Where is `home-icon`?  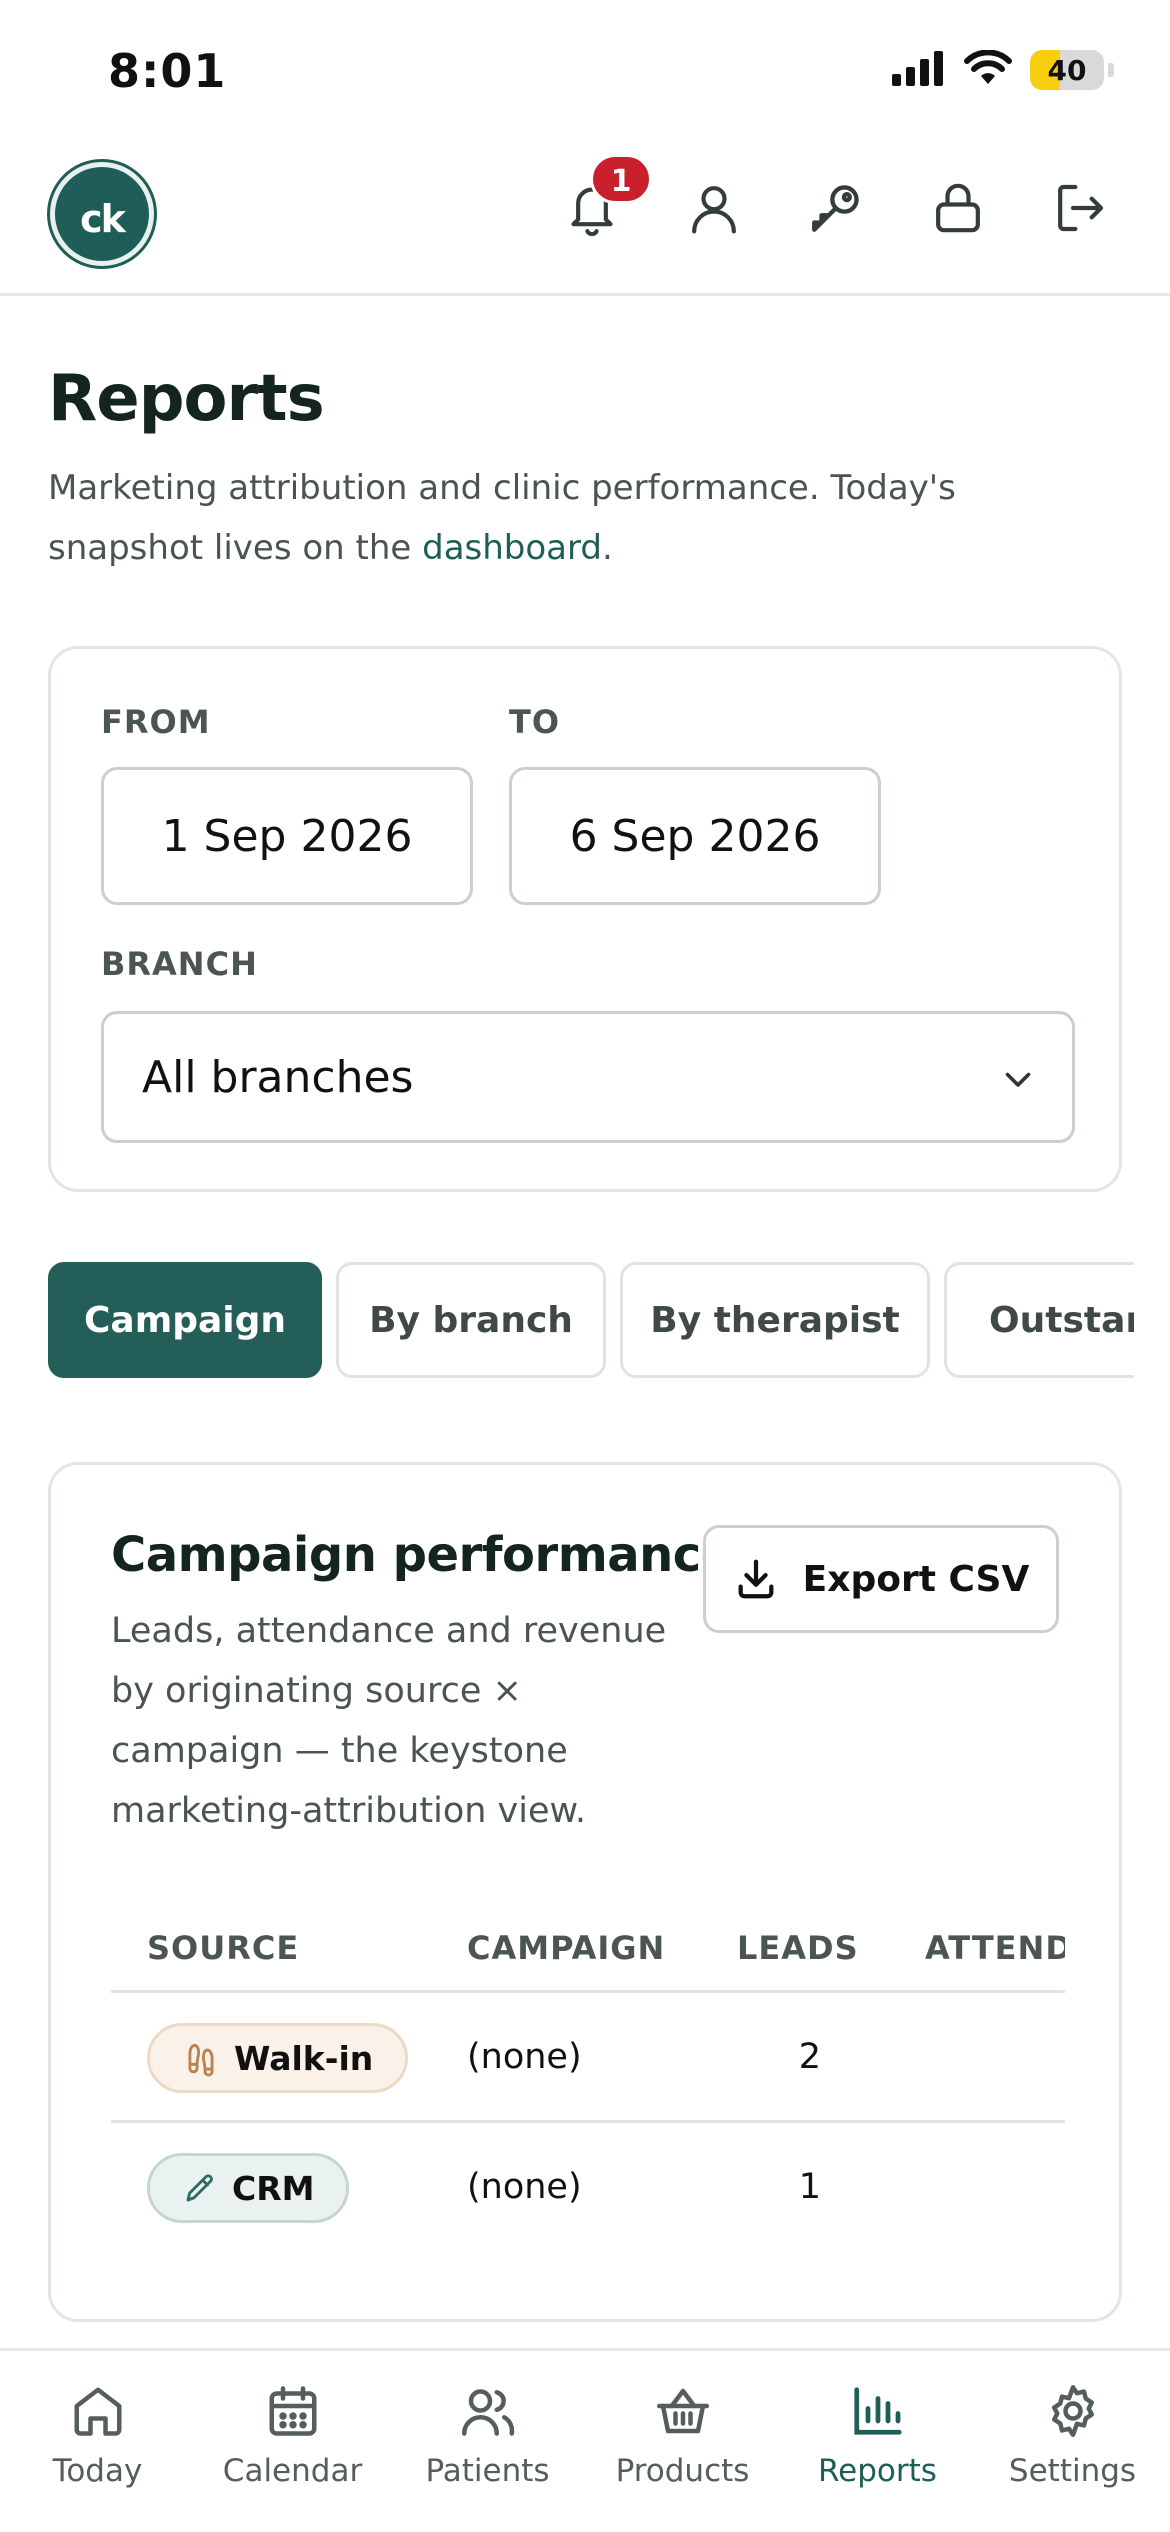
home-icon is located at coordinates (97, 2411).